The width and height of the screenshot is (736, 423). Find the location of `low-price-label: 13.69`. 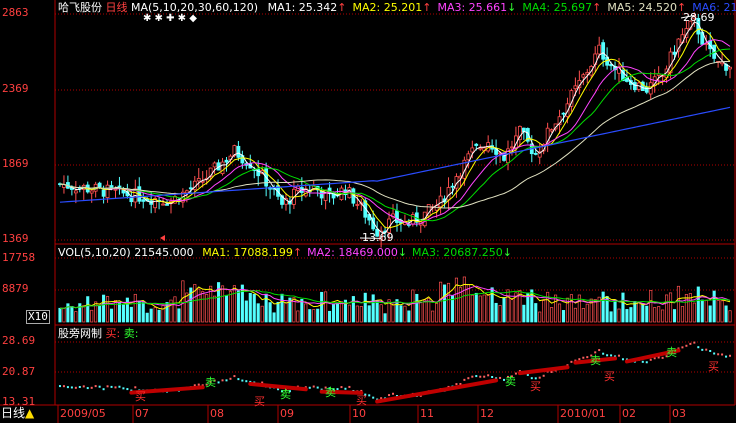

low-price-label: 13.69 is located at coordinates (378, 237).